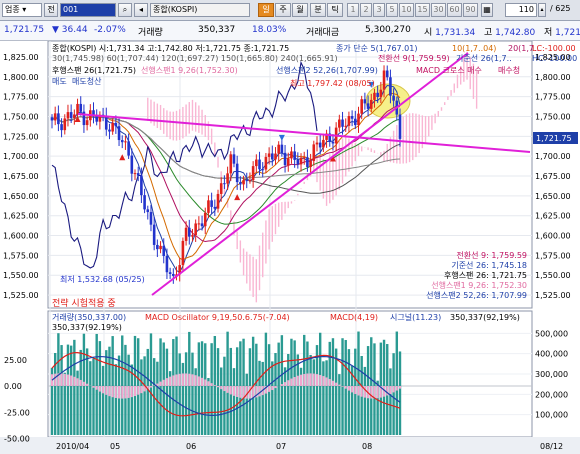  What do you see at coordinates (17, 439) in the screenshot?
I see `oscillator-tick-label: -50.00` at bounding box center [17, 439].